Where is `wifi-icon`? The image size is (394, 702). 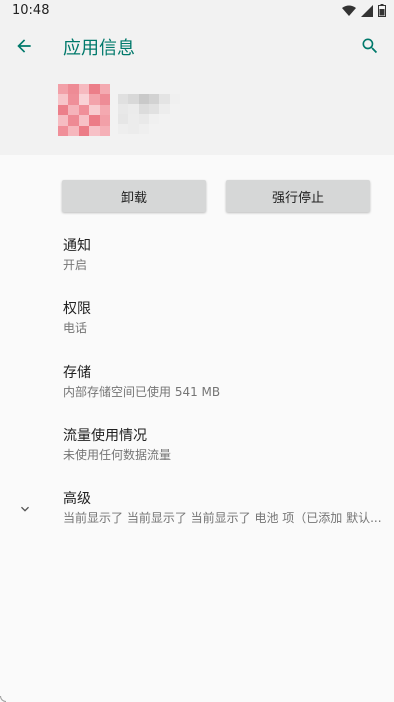
wifi-icon is located at coordinates (349, 10).